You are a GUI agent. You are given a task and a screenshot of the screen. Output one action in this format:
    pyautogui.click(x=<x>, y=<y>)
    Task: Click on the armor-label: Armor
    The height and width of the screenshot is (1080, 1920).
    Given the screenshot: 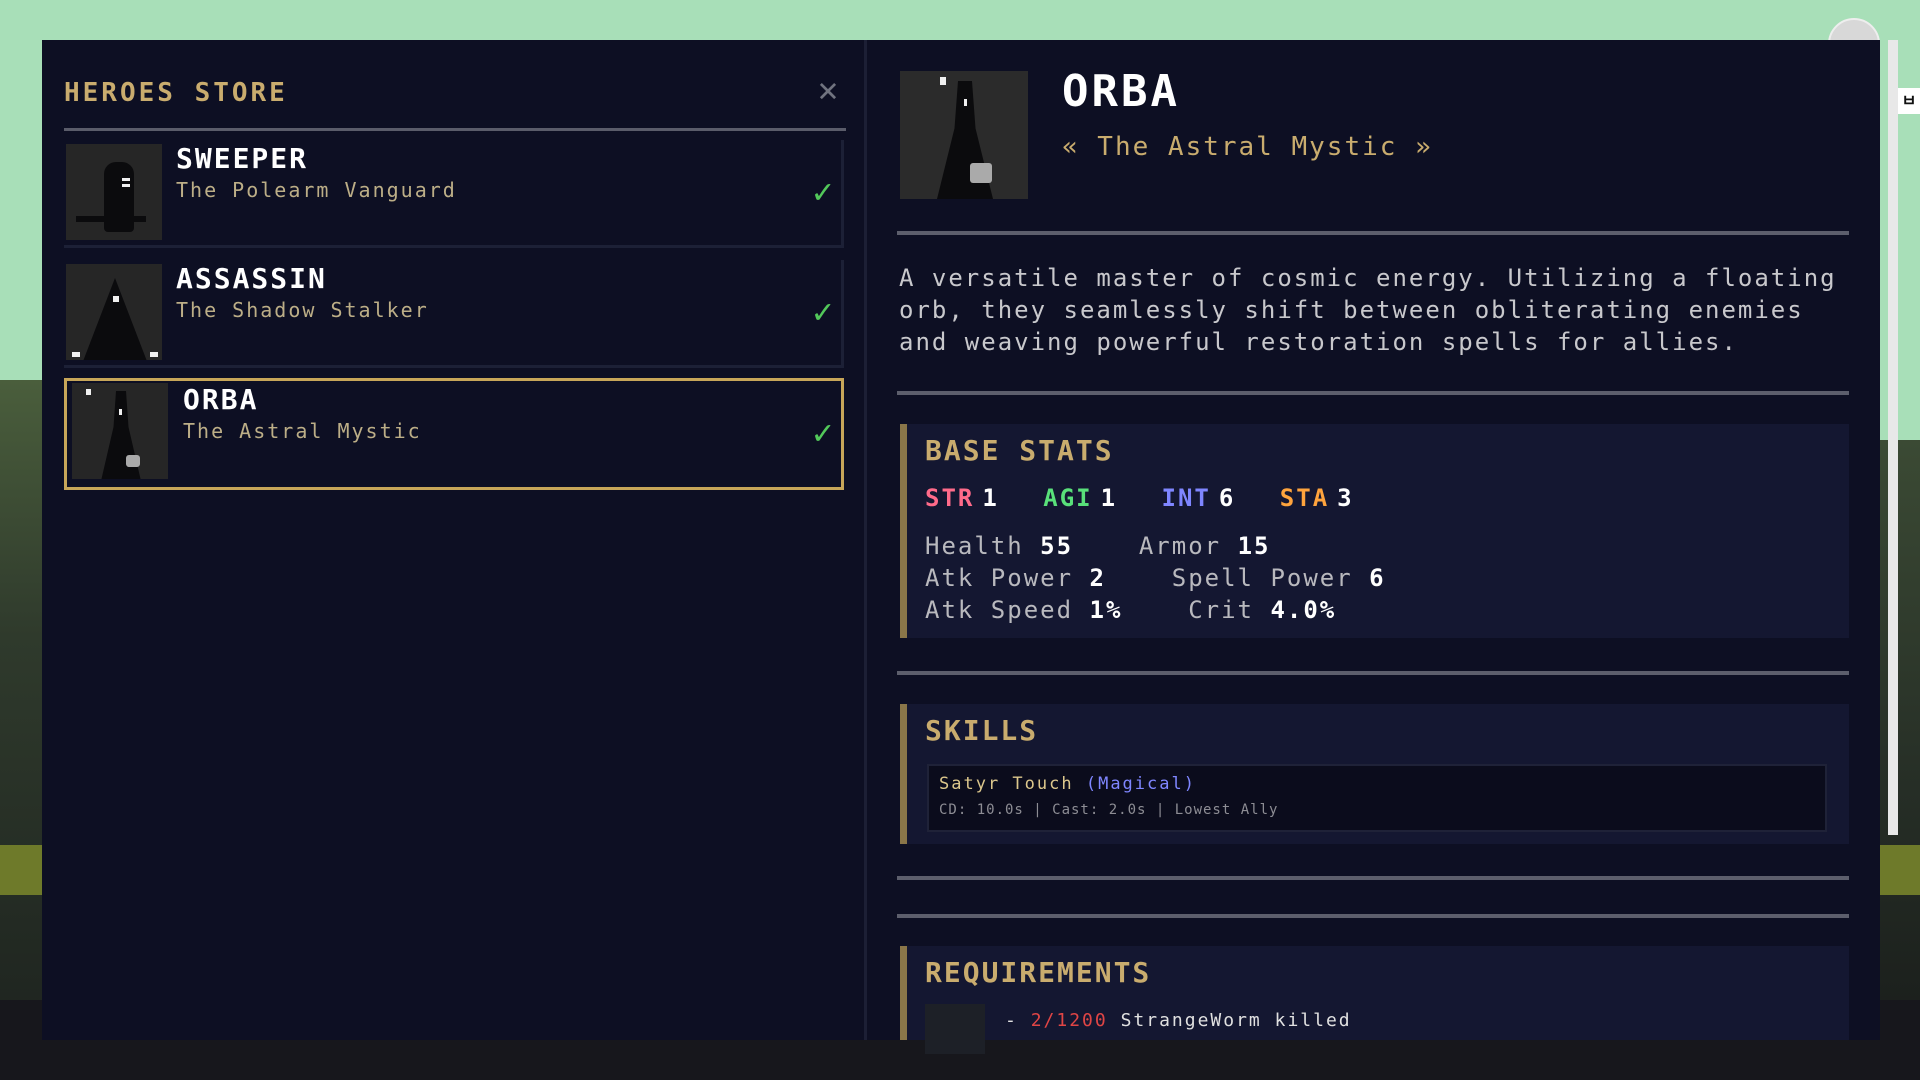 What is the action you would take?
    pyautogui.click(x=1180, y=546)
    